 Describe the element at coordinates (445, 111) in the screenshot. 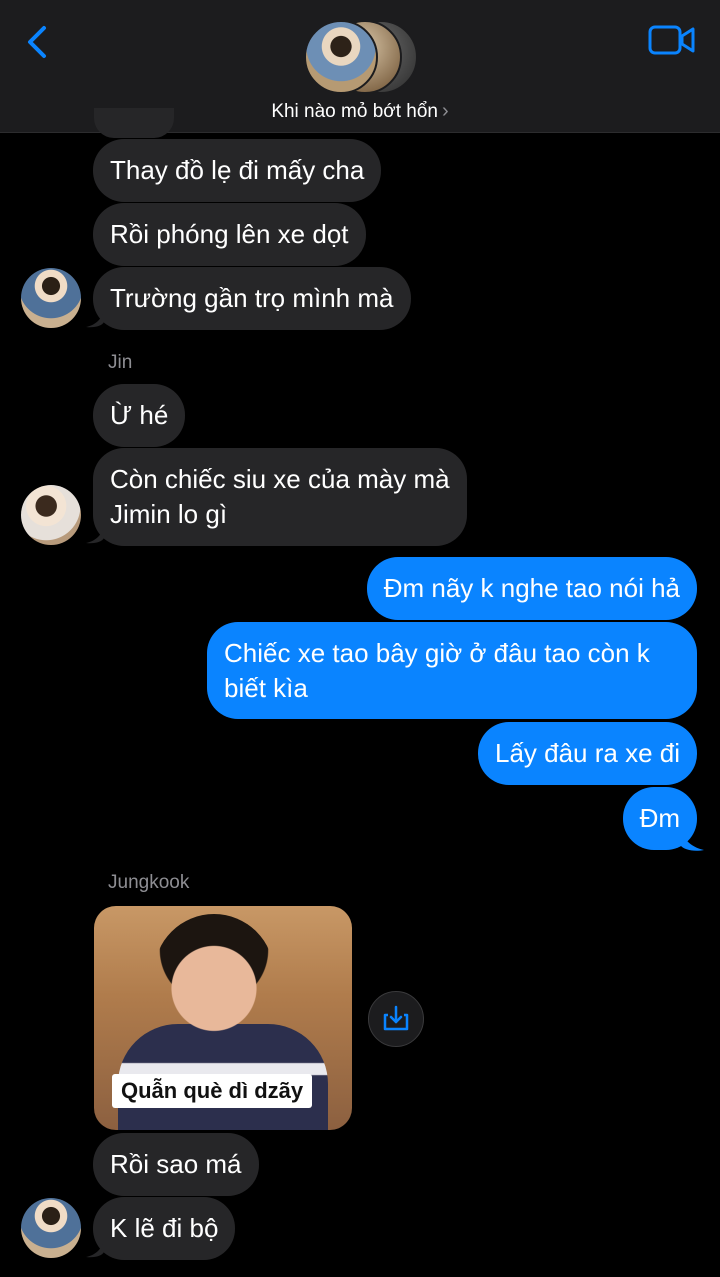

I see `chevron-right-icon: ›` at that location.